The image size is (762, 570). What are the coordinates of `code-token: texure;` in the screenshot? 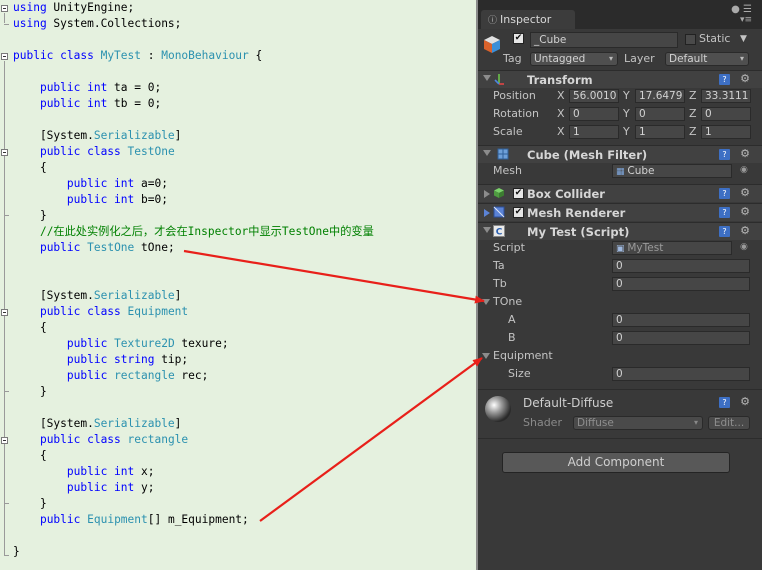 It's located at (201, 343).